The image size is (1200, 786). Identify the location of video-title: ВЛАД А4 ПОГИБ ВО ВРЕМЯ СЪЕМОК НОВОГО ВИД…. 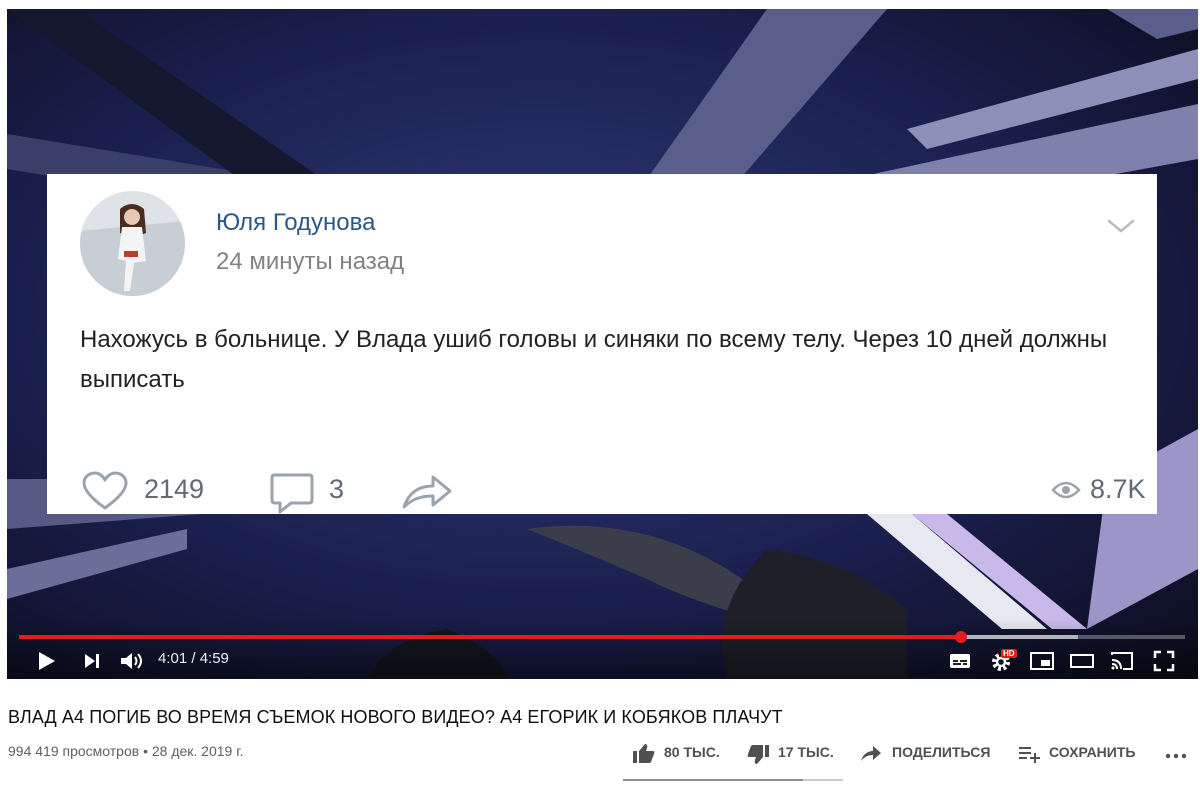
(395, 717).